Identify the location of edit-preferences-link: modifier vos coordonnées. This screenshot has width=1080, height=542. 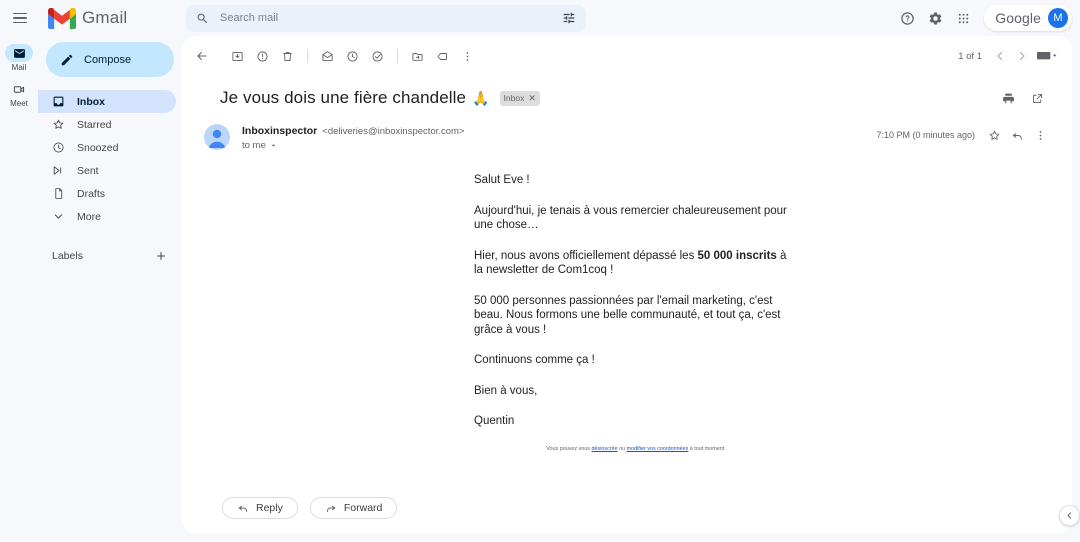
(658, 449).